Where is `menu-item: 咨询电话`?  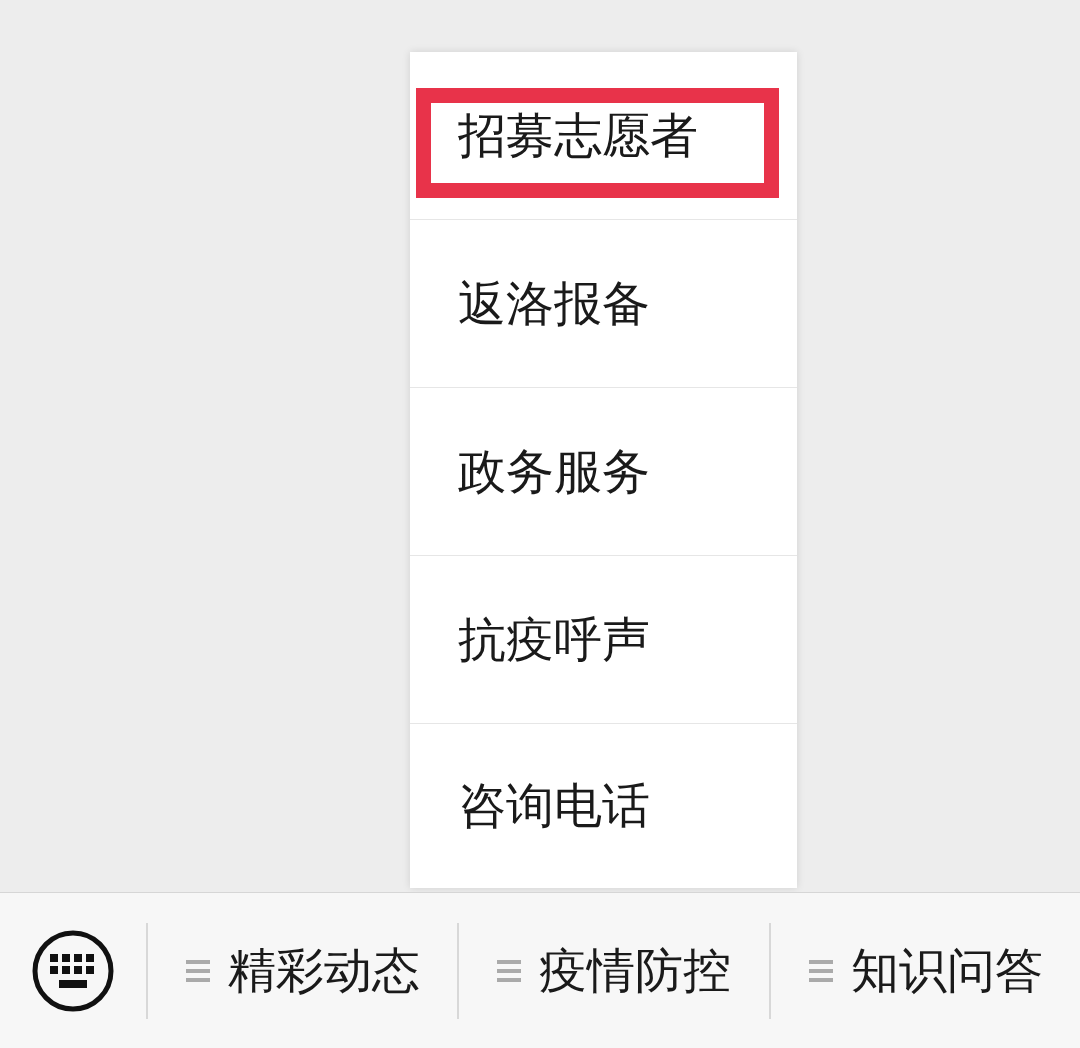 menu-item: 咨询电话 is located at coordinates (554, 806).